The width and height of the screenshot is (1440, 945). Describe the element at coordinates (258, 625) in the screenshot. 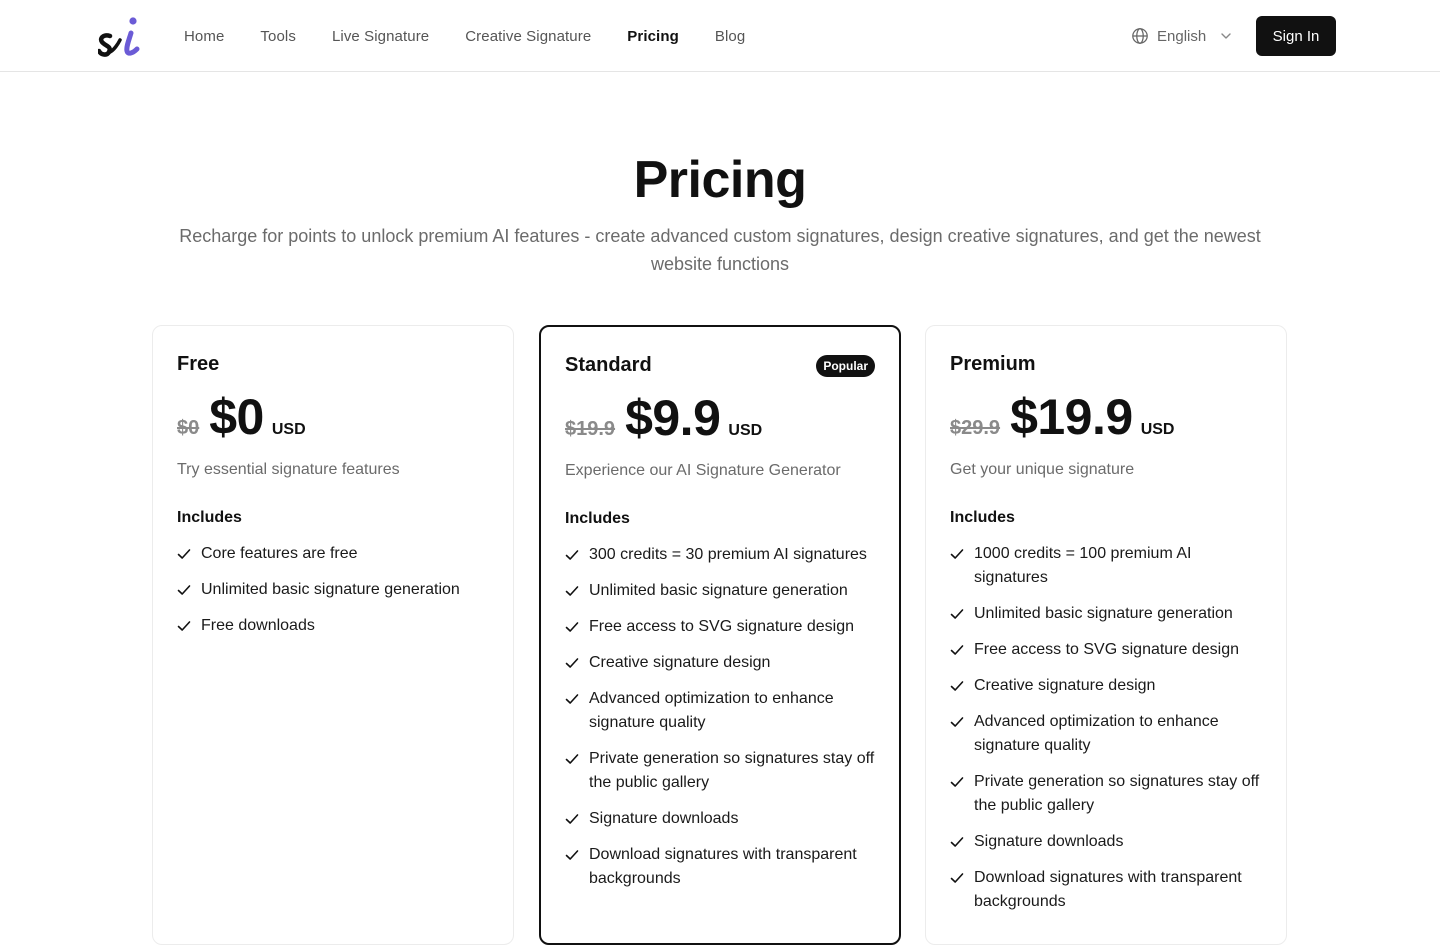

I see `feature-text: Free downloads` at that location.